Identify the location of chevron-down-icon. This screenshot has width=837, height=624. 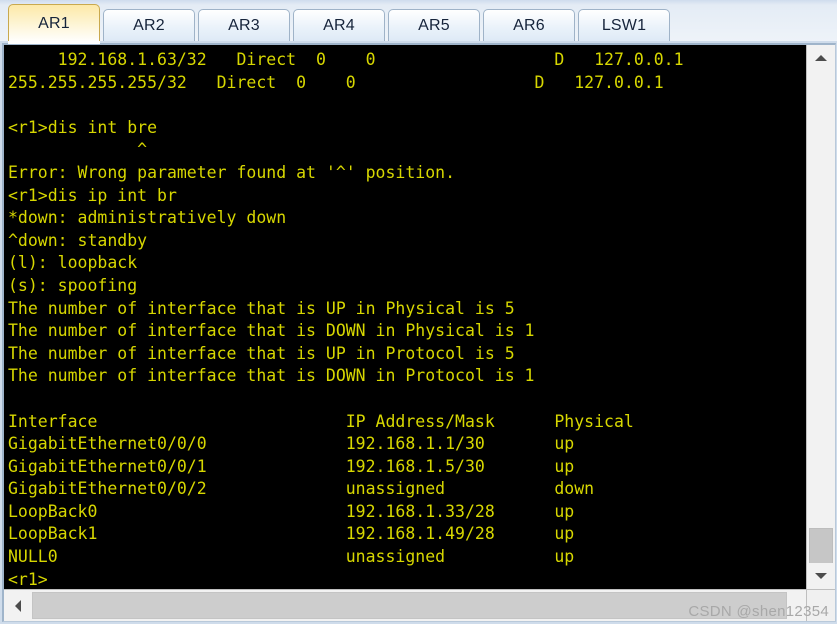
(821, 576).